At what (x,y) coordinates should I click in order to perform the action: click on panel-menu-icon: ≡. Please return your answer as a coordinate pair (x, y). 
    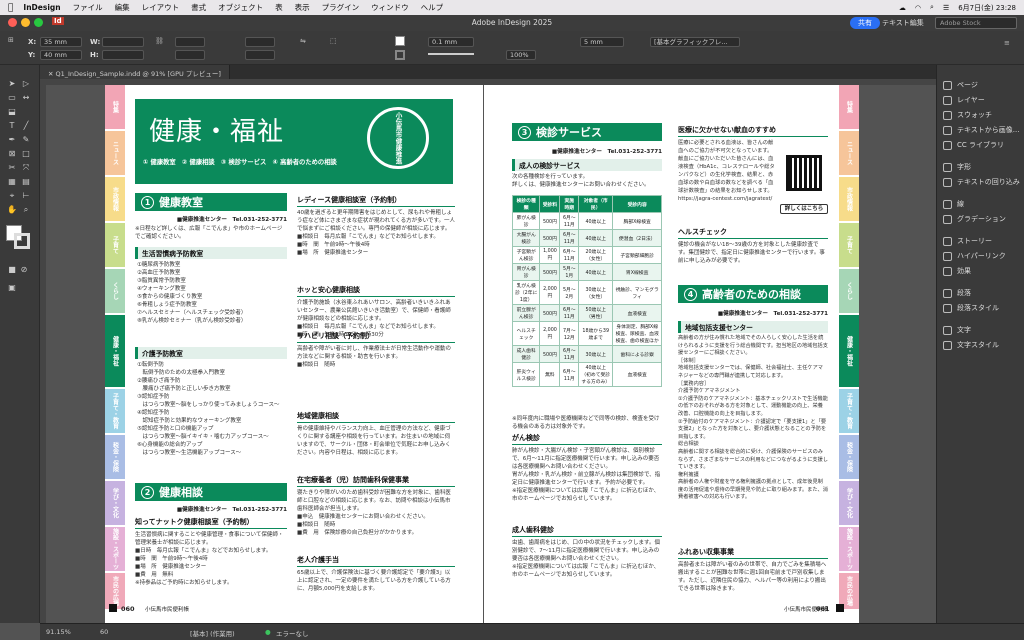
    Looking at the image, I should click on (1007, 43).